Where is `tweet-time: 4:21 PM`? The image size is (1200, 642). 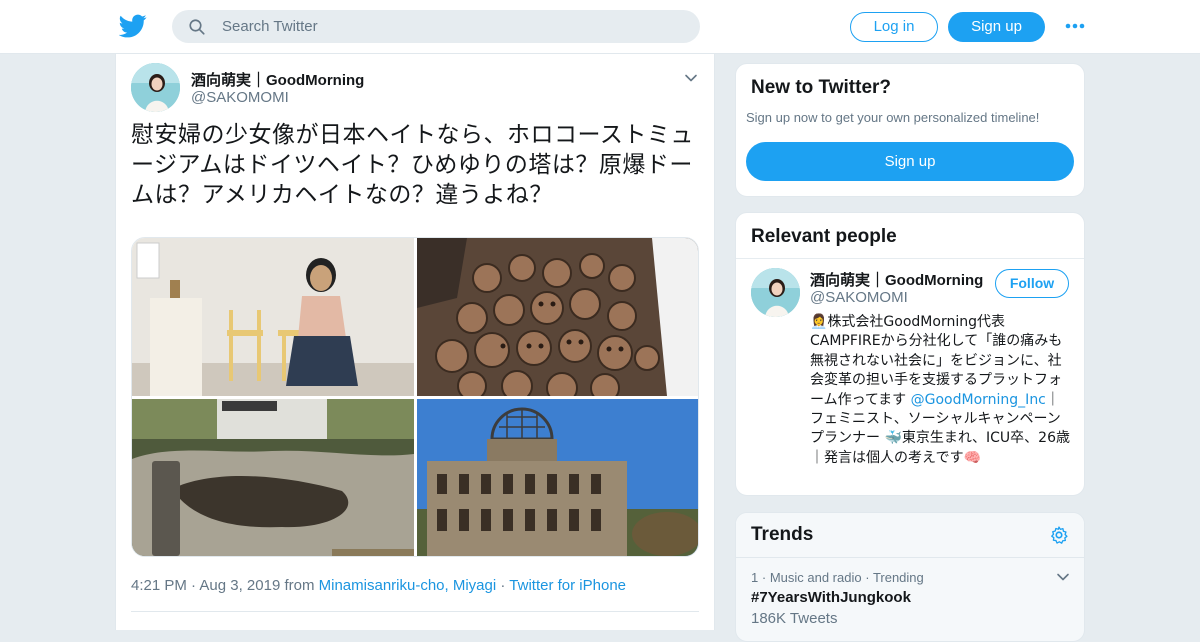 tweet-time: 4:21 PM is located at coordinates (159, 585).